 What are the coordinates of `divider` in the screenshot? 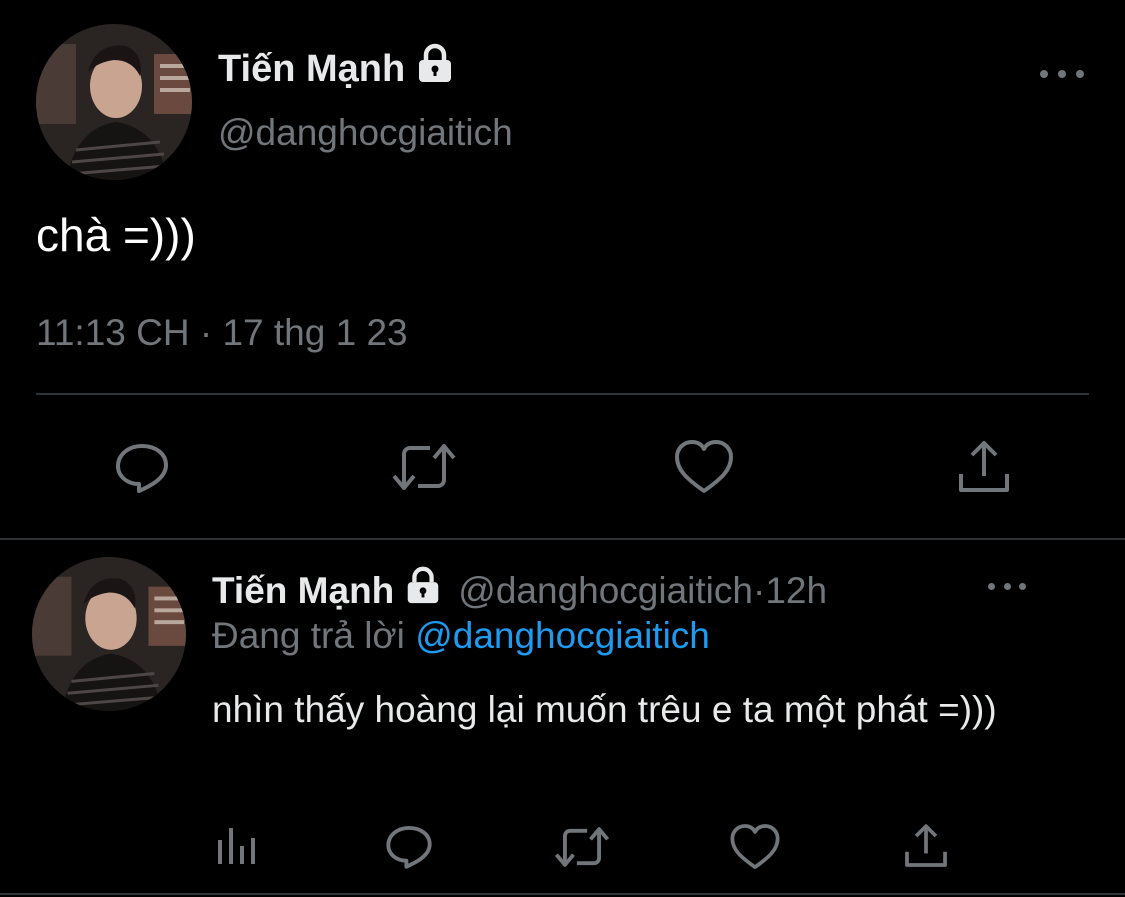 It's located at (562, 394).